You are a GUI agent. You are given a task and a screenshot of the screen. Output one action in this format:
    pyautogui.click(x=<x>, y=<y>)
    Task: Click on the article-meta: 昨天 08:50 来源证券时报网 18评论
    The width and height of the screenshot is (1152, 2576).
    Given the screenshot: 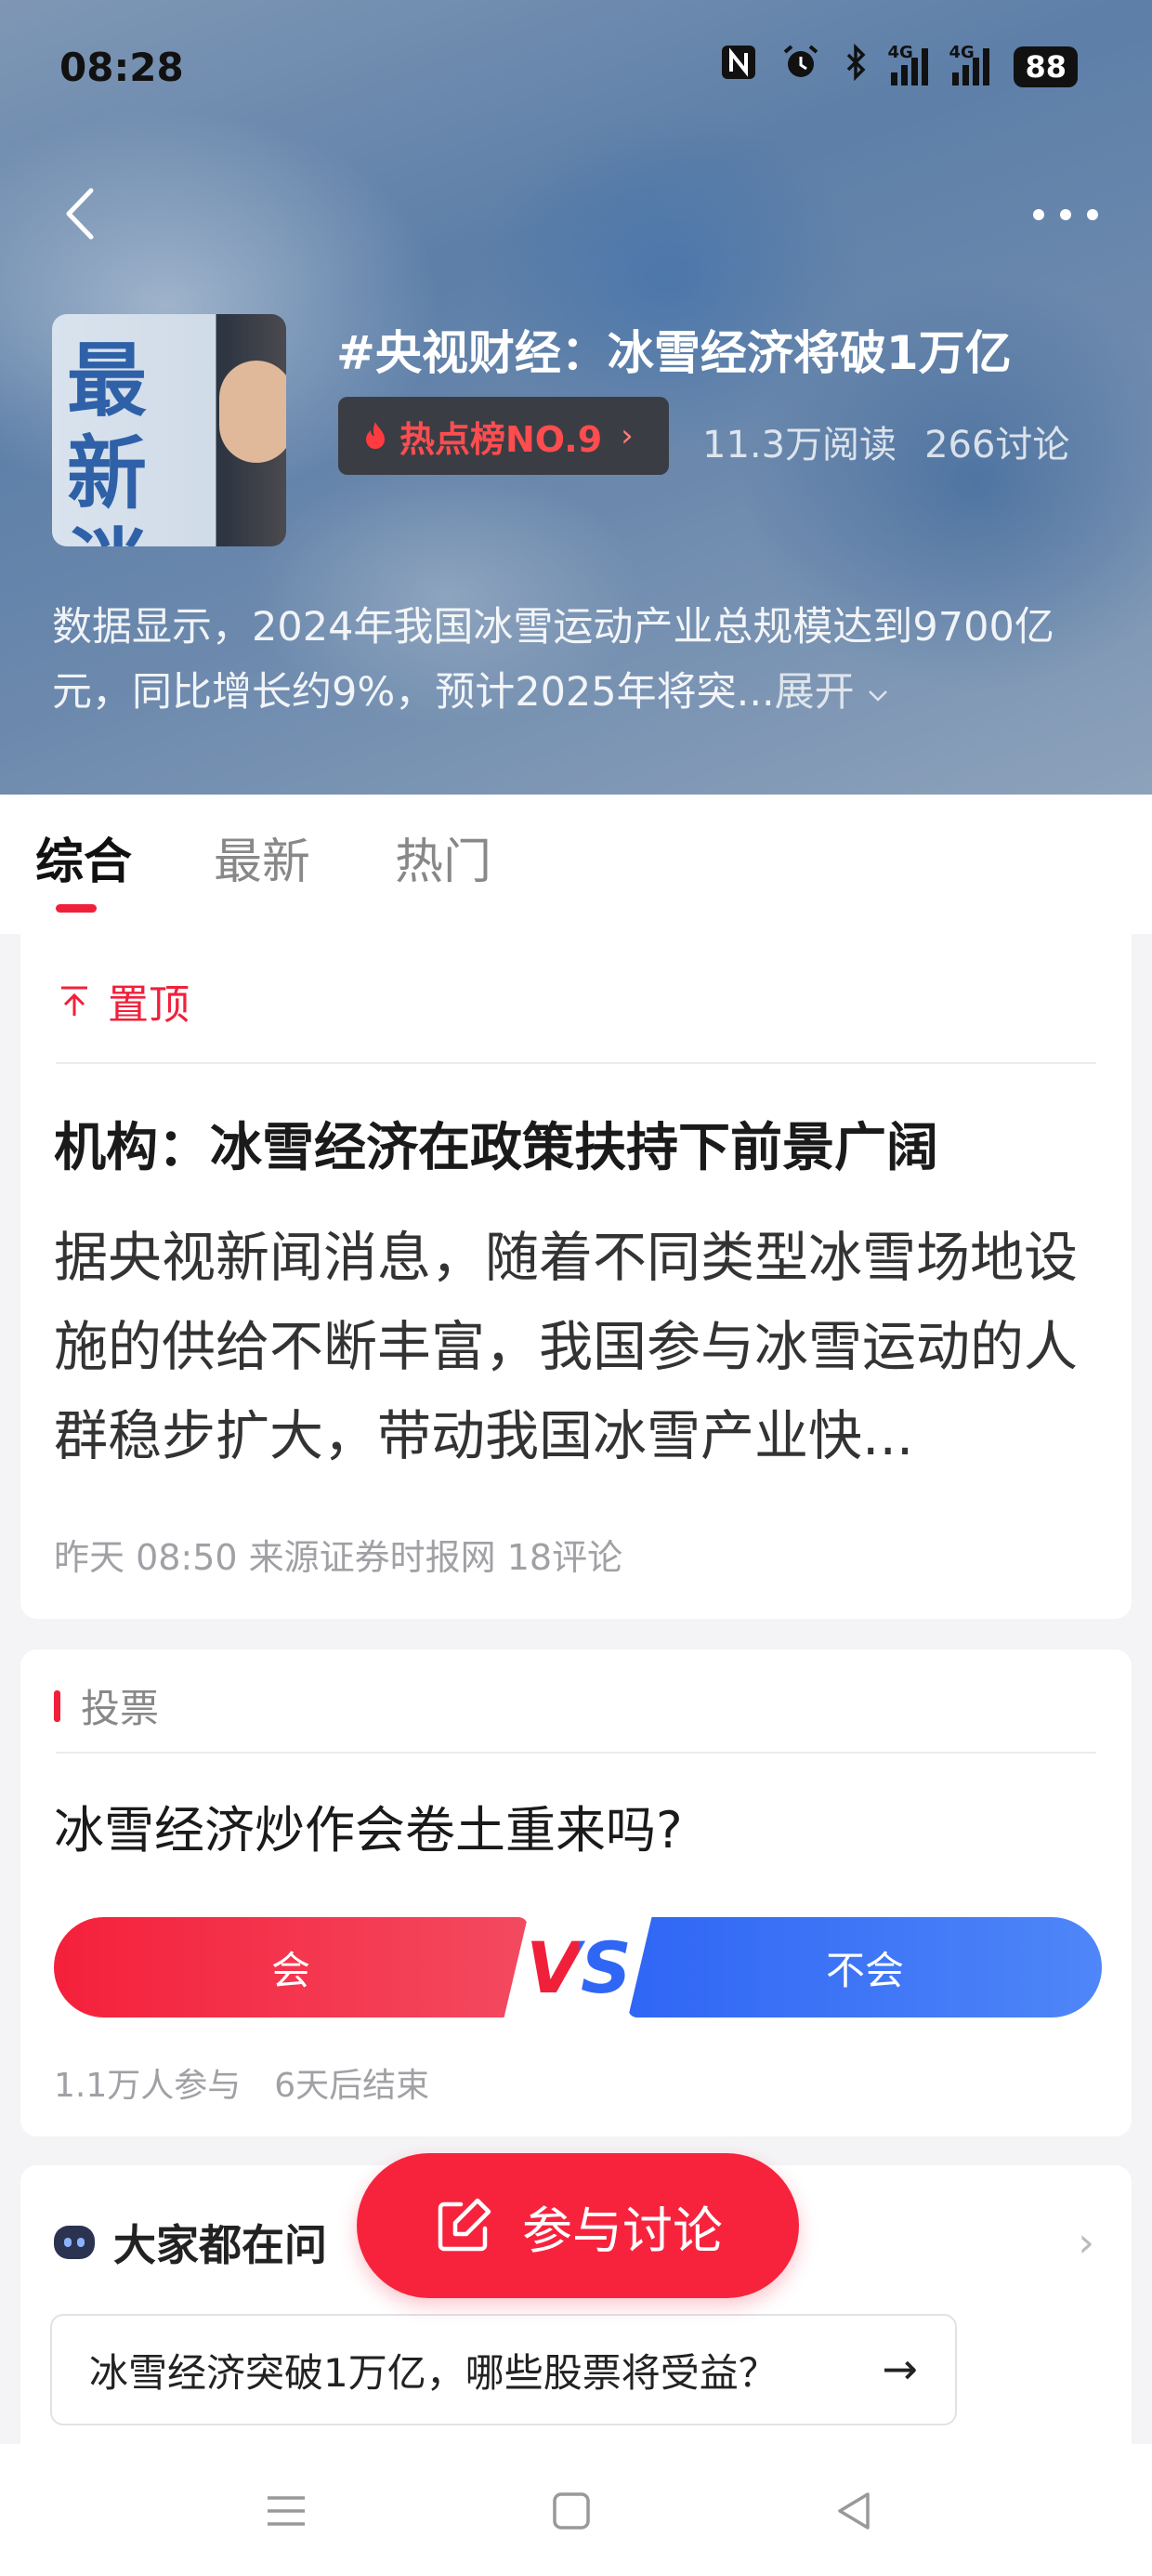 What is the action you would take?
    pyautogui.click(x=338, y=1557)
    